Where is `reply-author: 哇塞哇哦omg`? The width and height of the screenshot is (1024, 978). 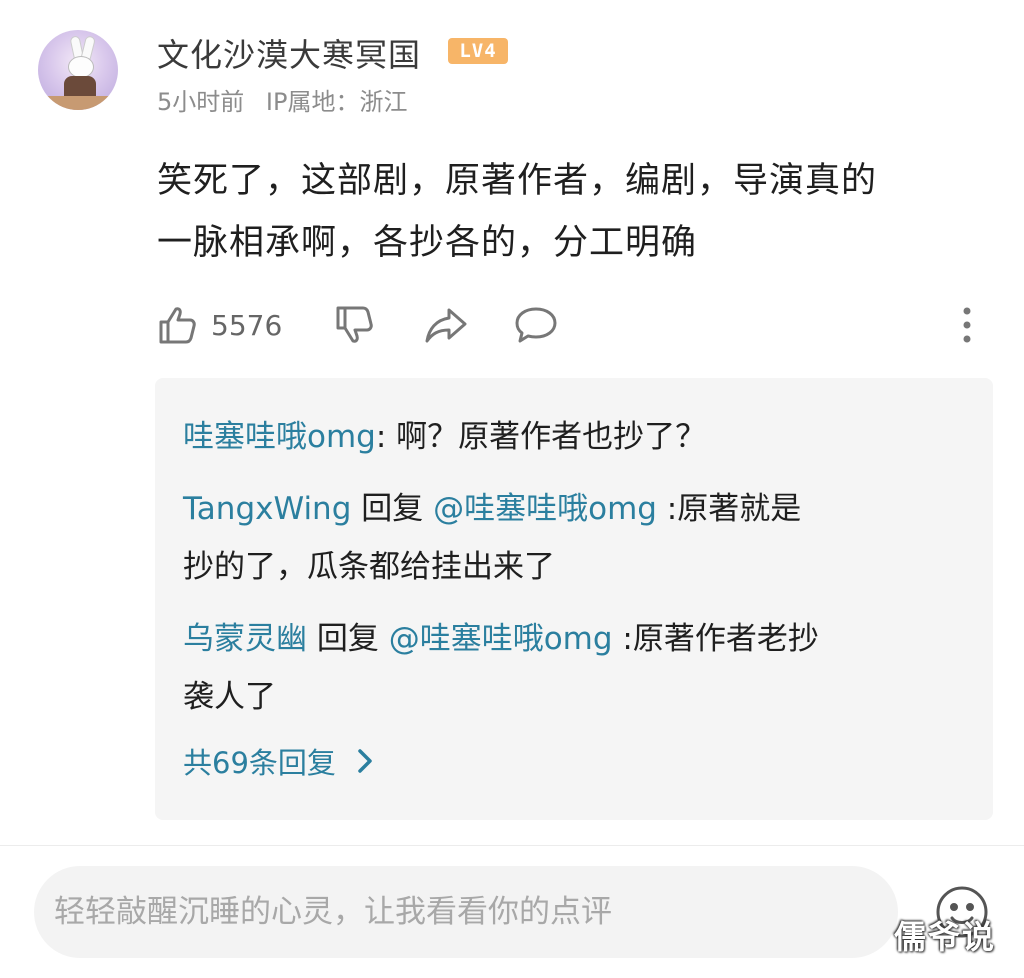
reply-author: 哇塞哇哦omg is located at coordinates (279, 437).